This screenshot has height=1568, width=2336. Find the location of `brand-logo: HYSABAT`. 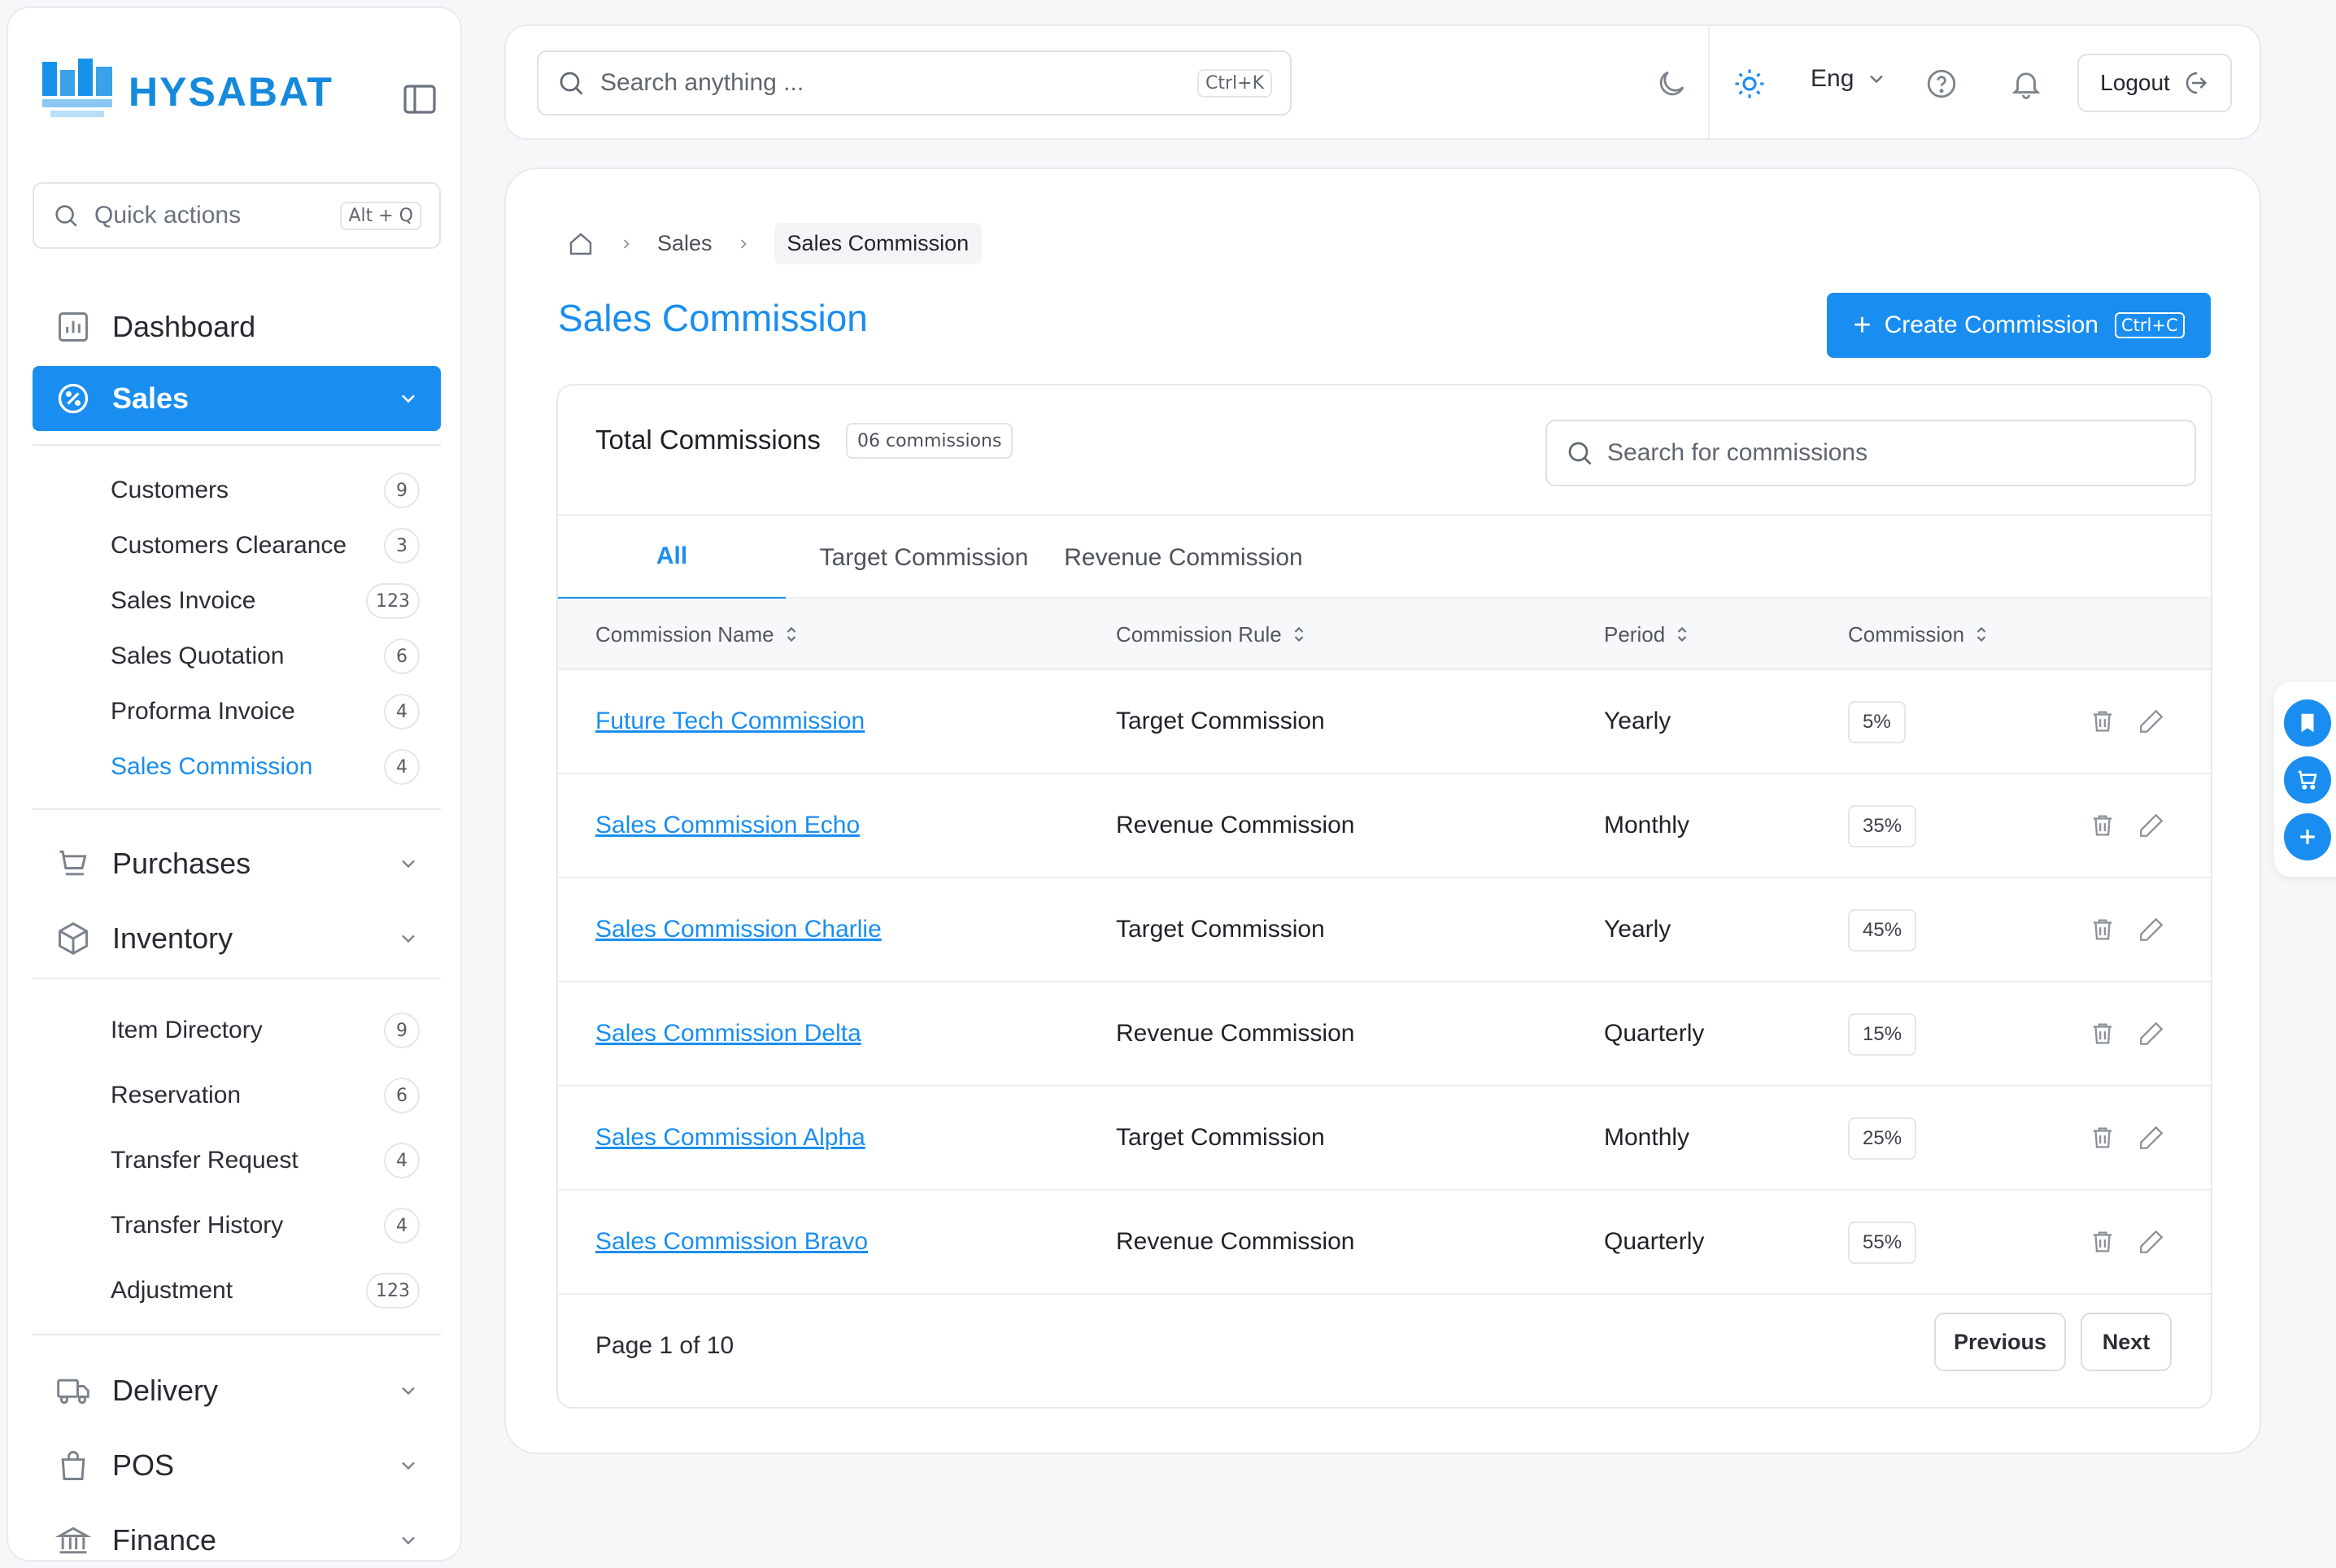

brand-logo: HYSABAT is located at coordinates (185, 91).